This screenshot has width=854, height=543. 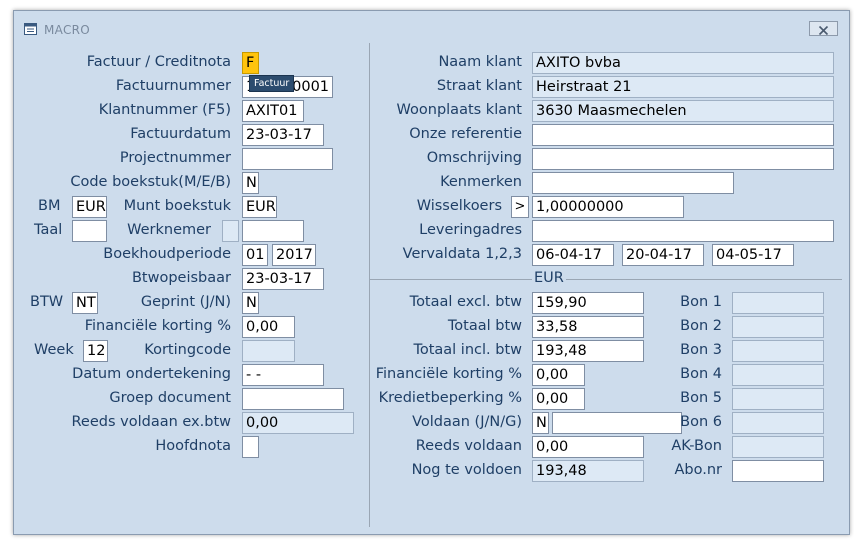 What do you see at coordinates (698, 470) in the screenshot?
I see `abo-nr-label: Abo.nr` at bounding box center [698, 470].